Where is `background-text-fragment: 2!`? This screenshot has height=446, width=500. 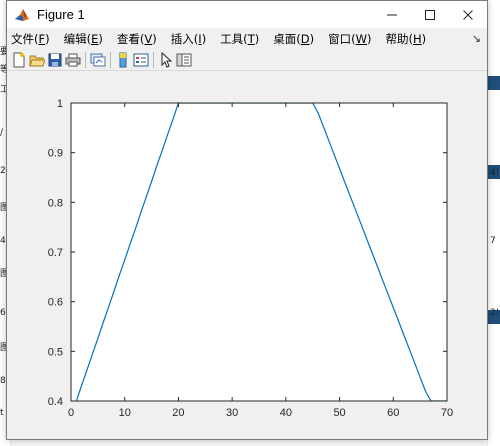 background-text-fragment: 2! is located at coordinates (495, 313).